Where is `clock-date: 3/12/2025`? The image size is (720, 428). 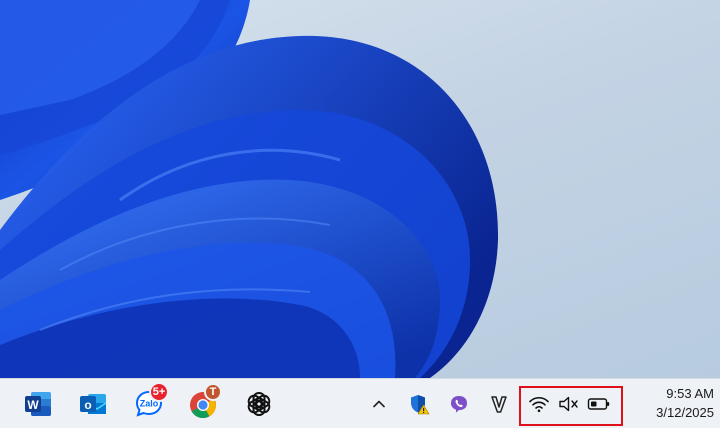
clock-date: 3/12/2025 is located at coordinates (685, 412).